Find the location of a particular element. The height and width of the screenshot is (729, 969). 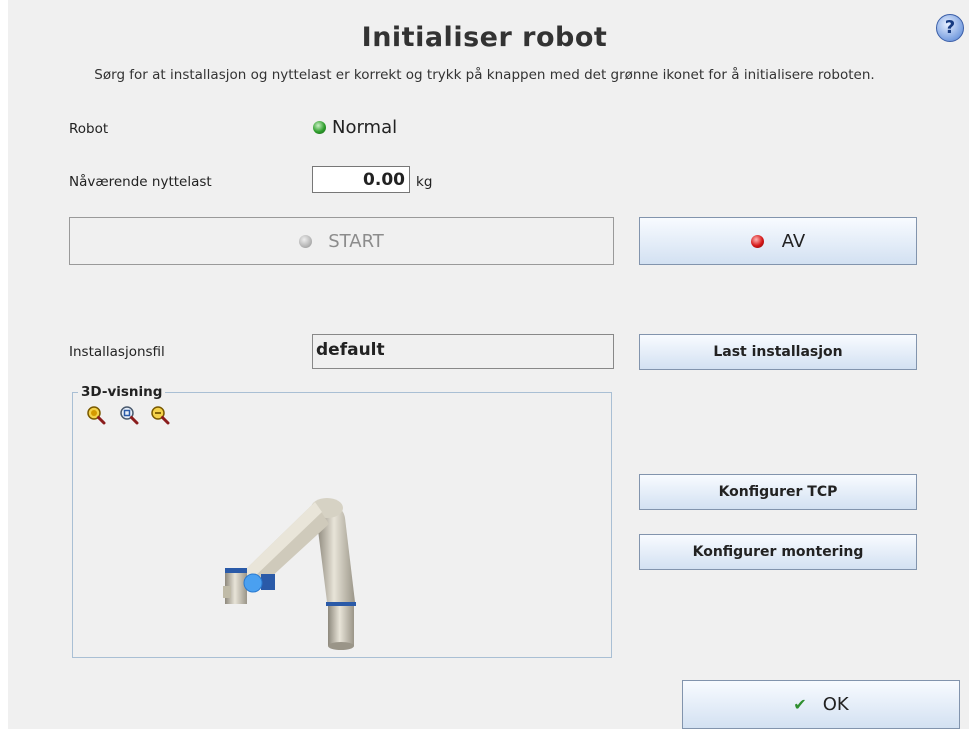

robot-label: Robot is located at coordinates (89, 129).